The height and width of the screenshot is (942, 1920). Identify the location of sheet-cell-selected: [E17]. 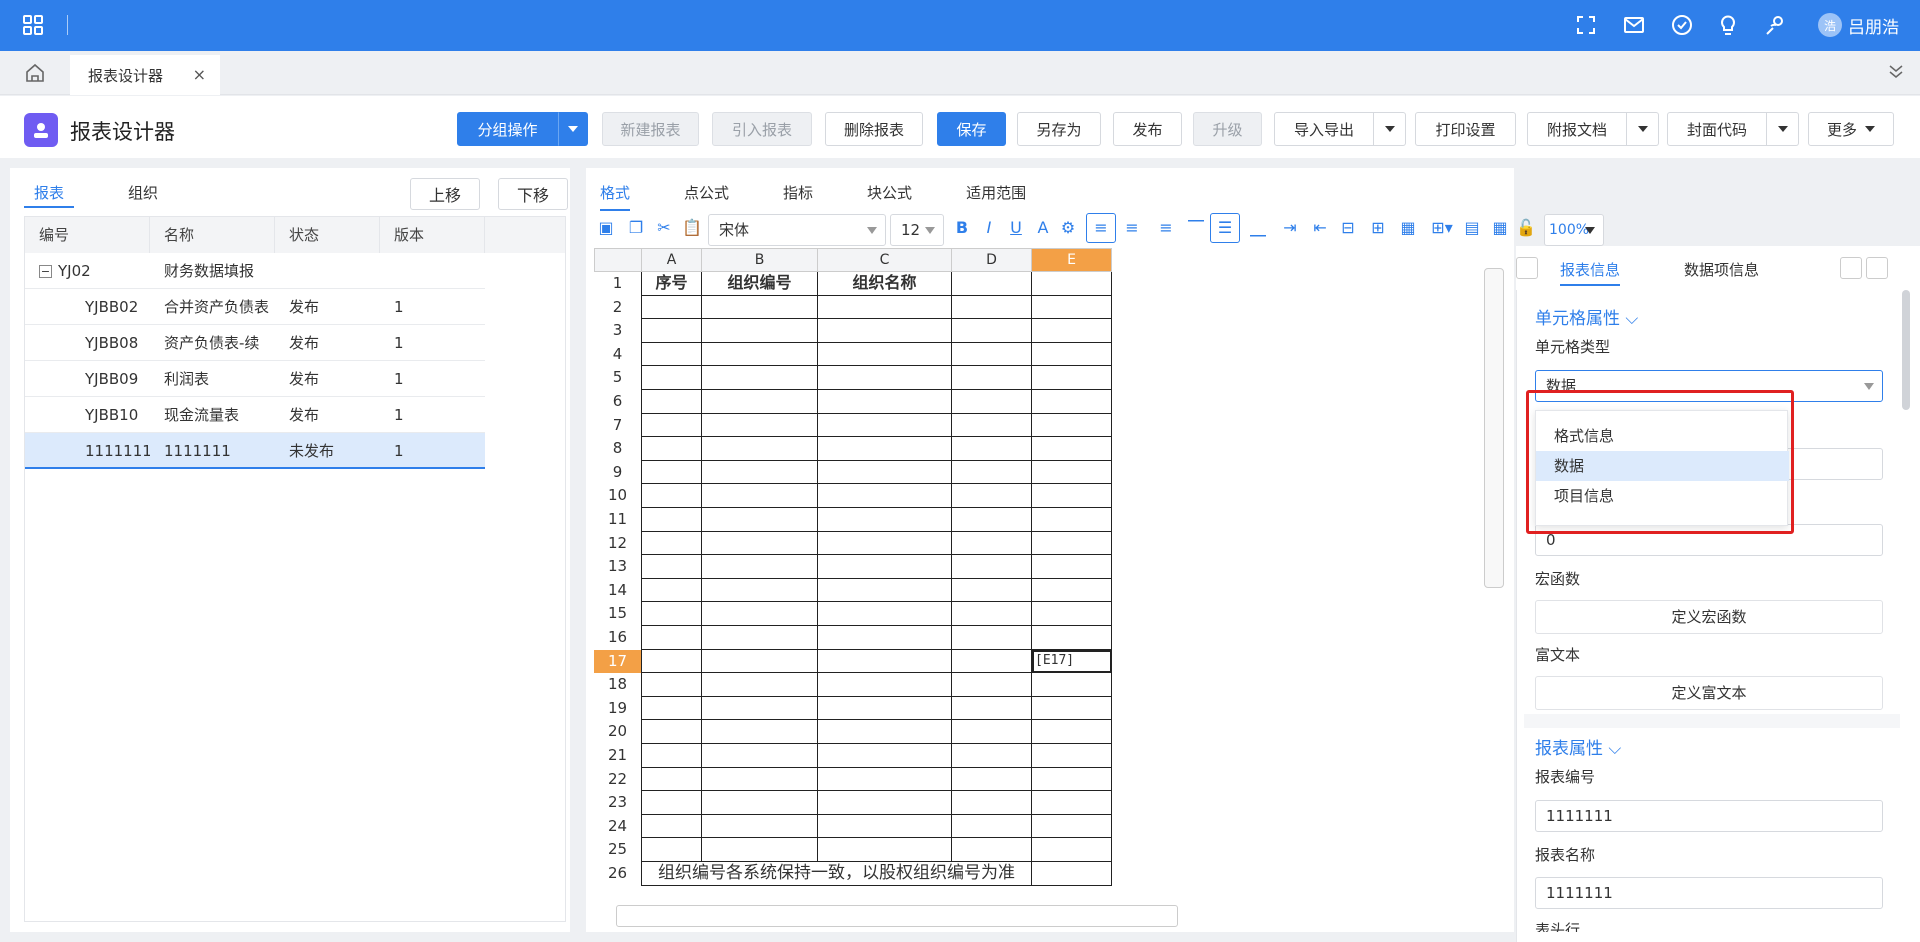
(1072, 661).